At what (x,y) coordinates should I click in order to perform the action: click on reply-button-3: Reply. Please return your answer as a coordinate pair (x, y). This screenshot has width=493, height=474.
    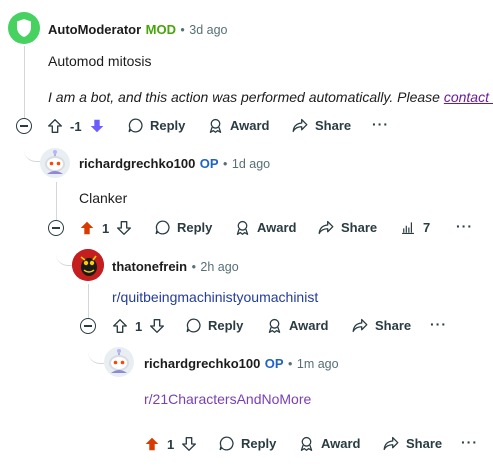
    Looking at the image, I should click on (214, 325).